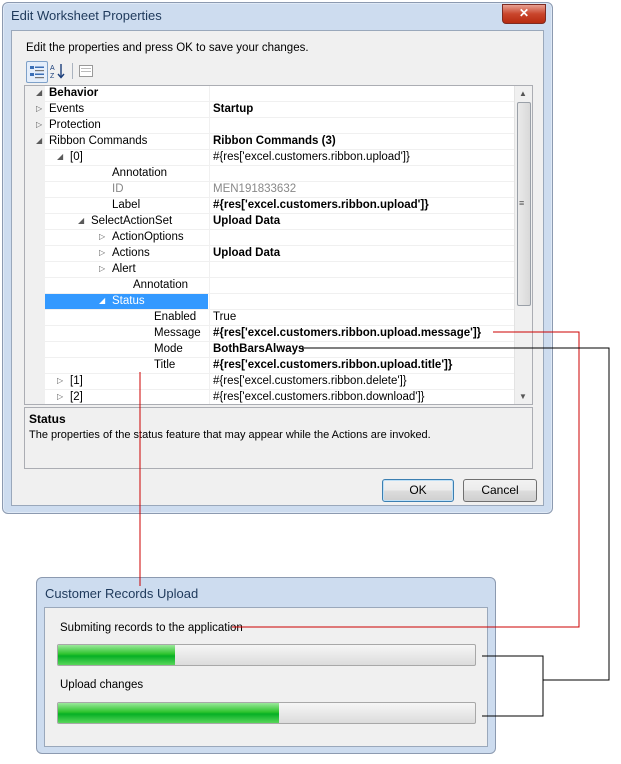  I want to click on property-row: ◢ Status, so click(273, 302).